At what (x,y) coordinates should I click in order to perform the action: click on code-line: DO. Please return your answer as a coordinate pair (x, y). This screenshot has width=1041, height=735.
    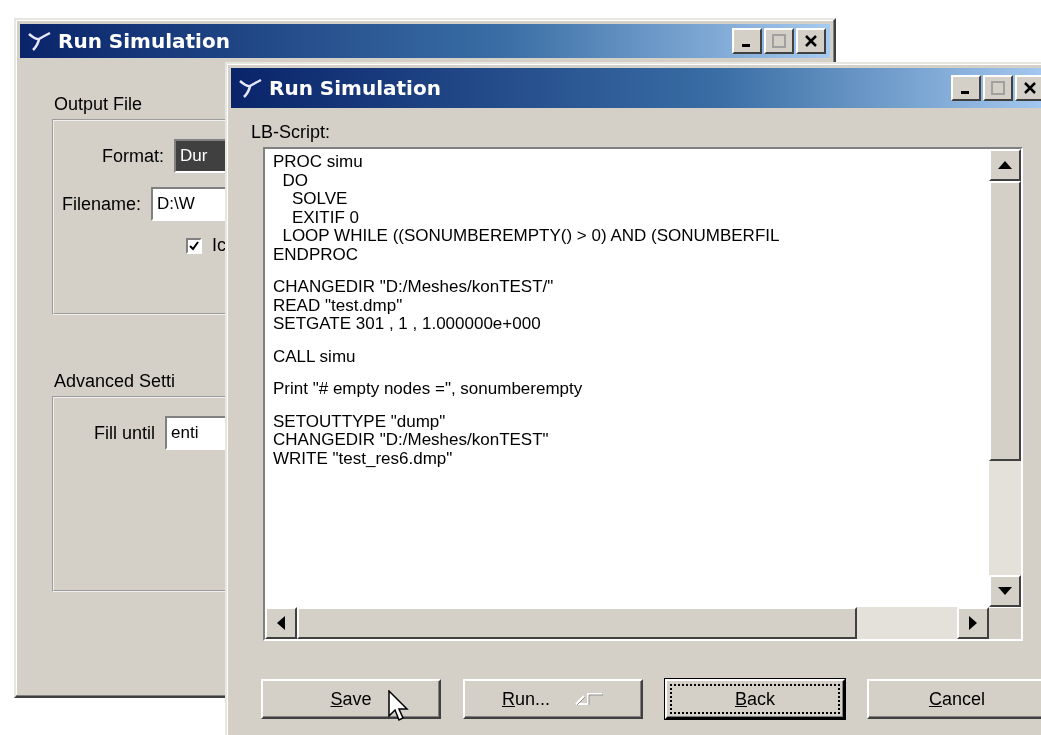
    Looking at the image, I should click on (295, 180).